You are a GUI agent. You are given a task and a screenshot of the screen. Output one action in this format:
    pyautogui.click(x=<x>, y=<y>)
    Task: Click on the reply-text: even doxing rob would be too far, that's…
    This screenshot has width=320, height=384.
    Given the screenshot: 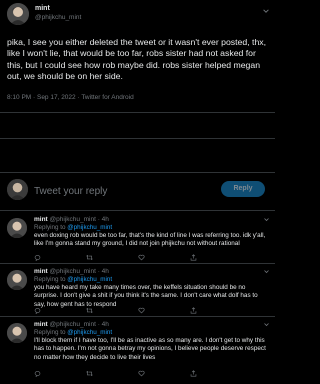 What is the action you would take?
    pyautogui.click(x=150, y=240)
    